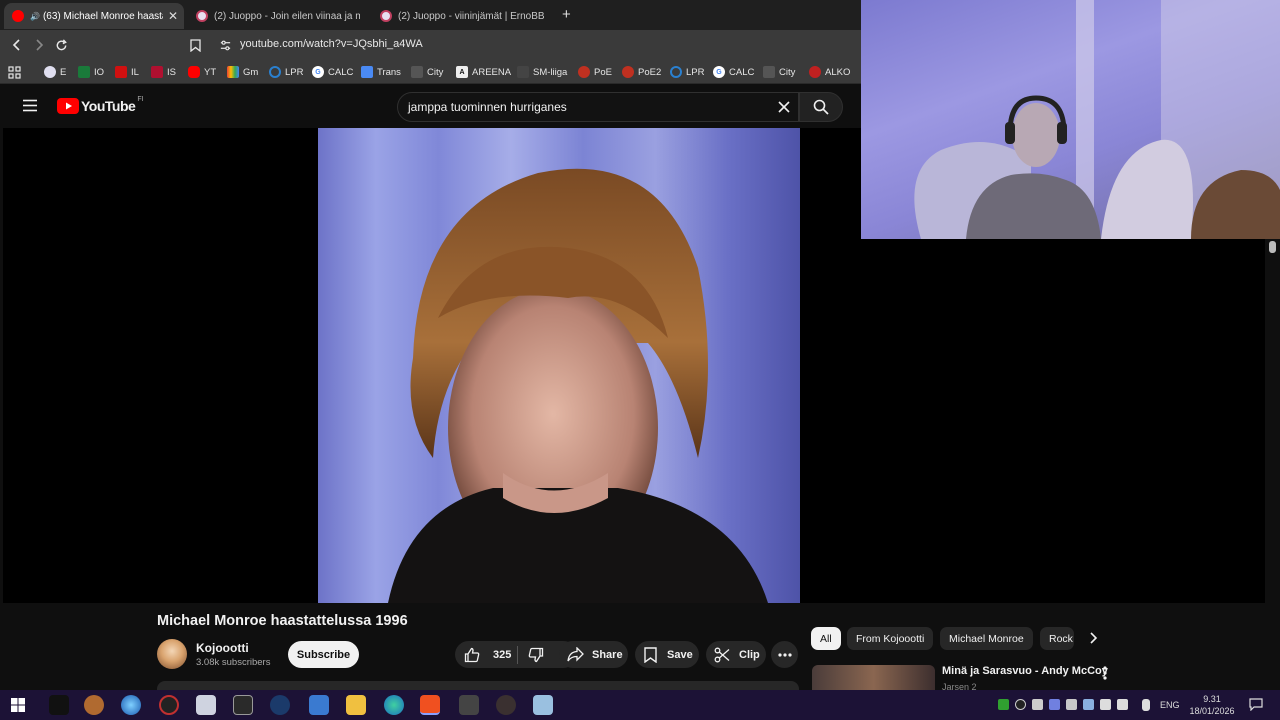 This screenshot has height=720, width=1280. What do you see at coordinates (55, 72) in the screenshot?
I see `bookmark-e: E` at bounding box center [55, 72].